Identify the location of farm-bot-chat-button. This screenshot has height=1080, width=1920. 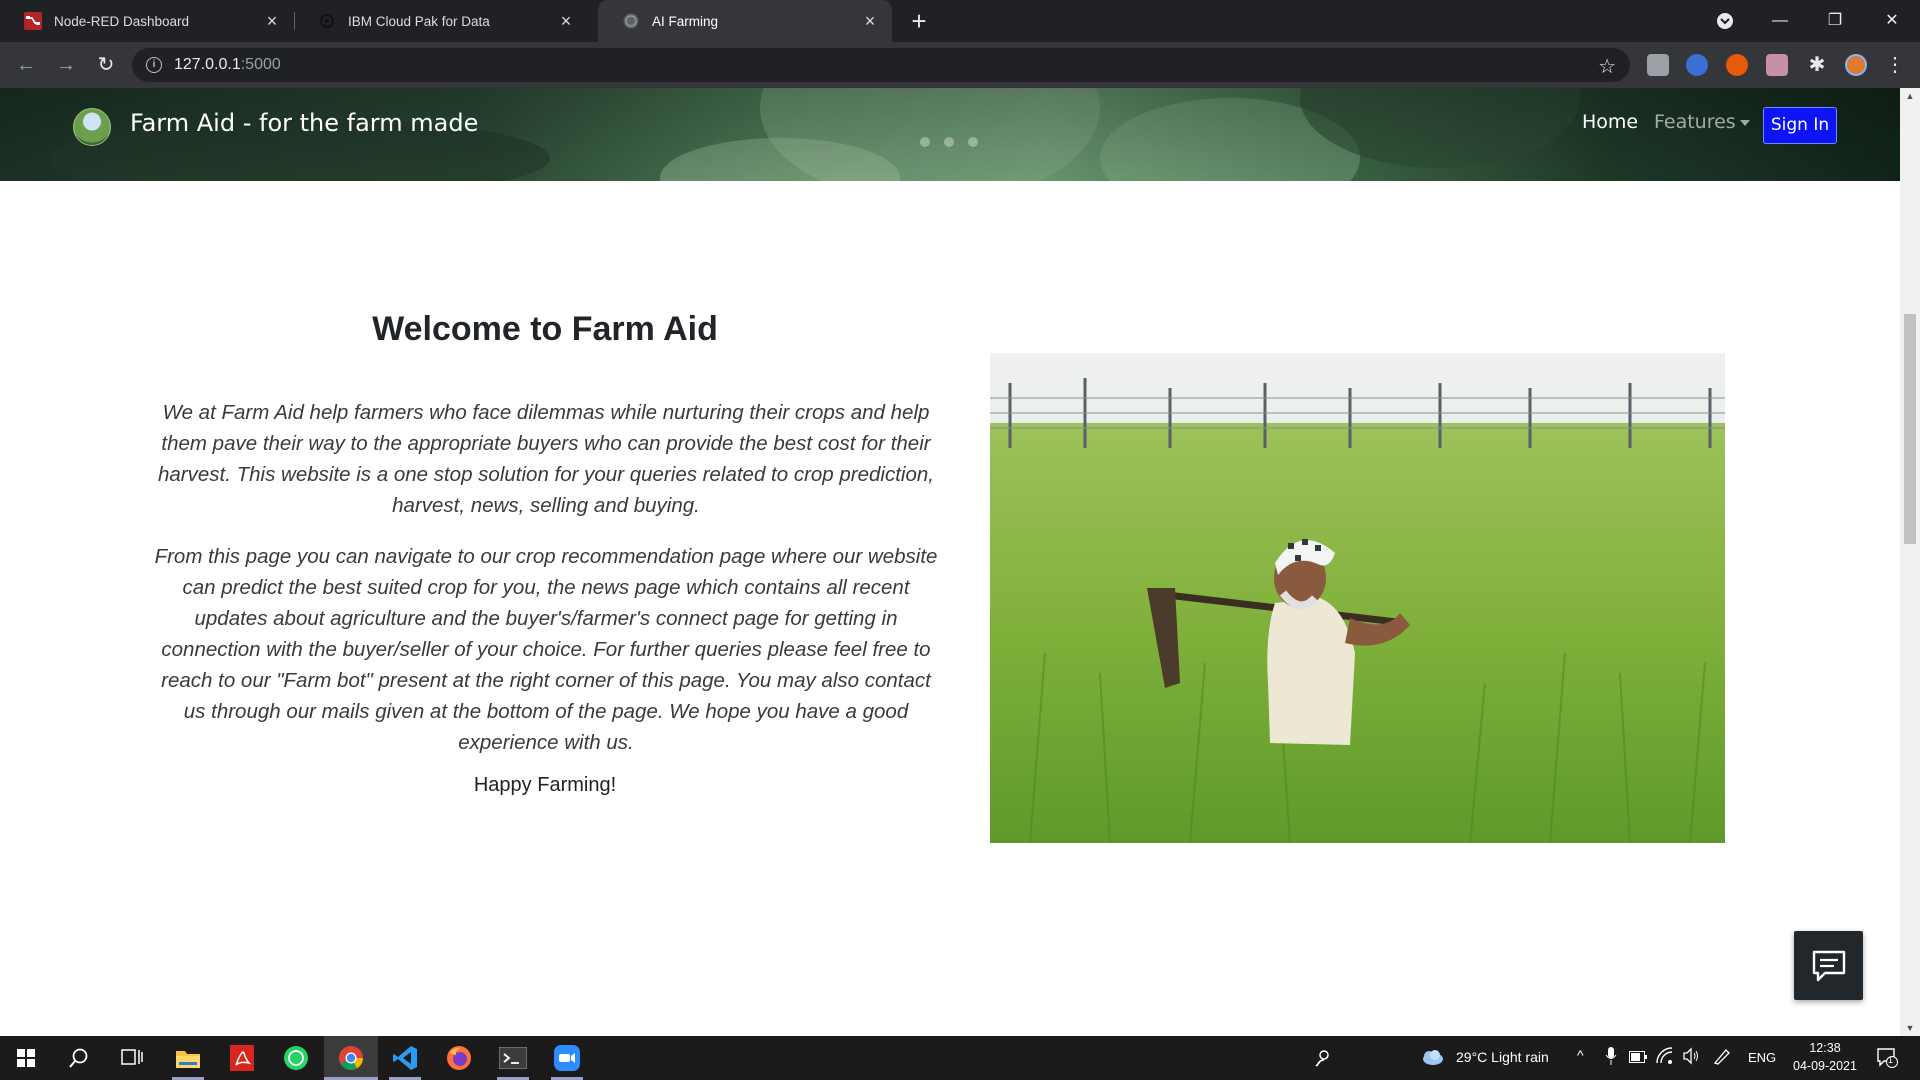
(1828, 965).